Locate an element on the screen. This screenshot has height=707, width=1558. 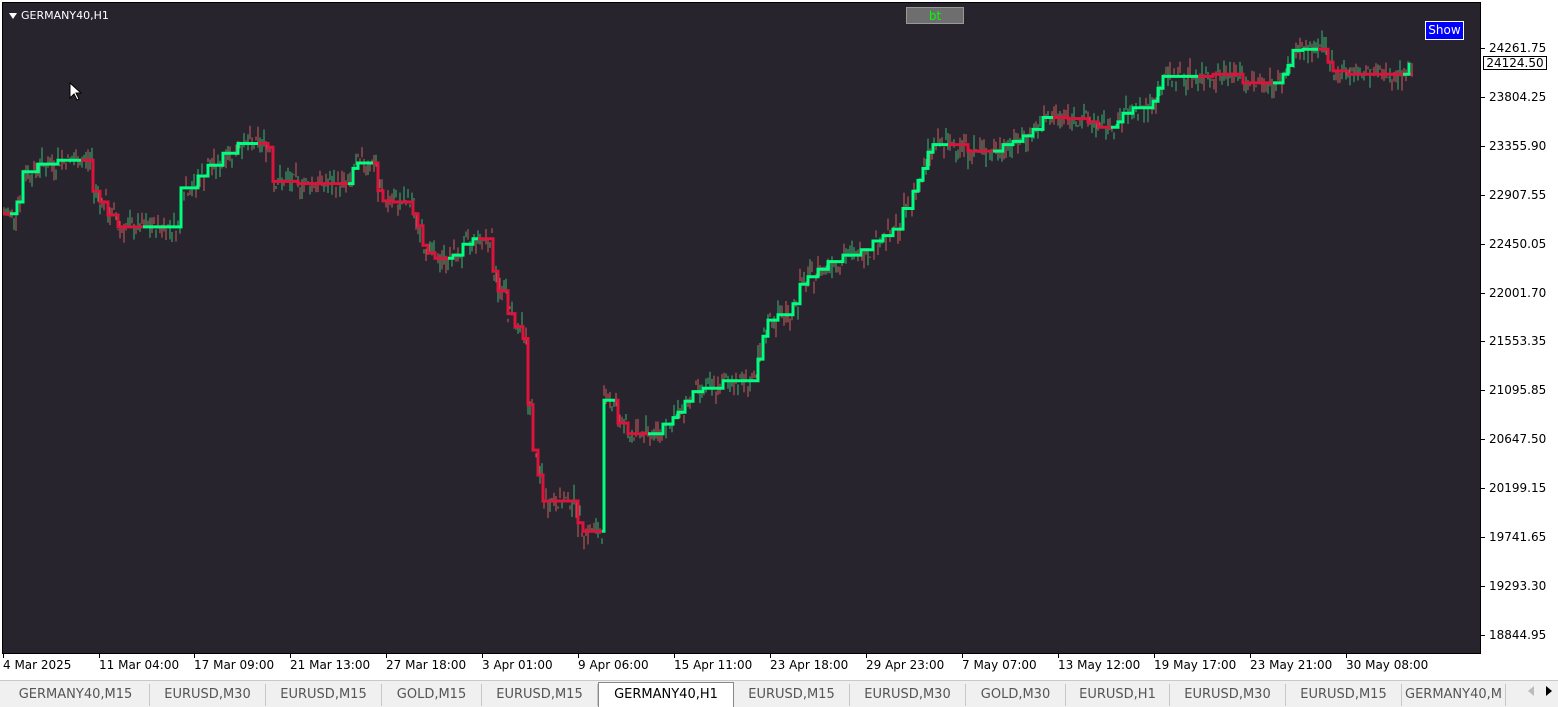
chart-tab: GERMANY40,M is located at coordinates (1454, 695).